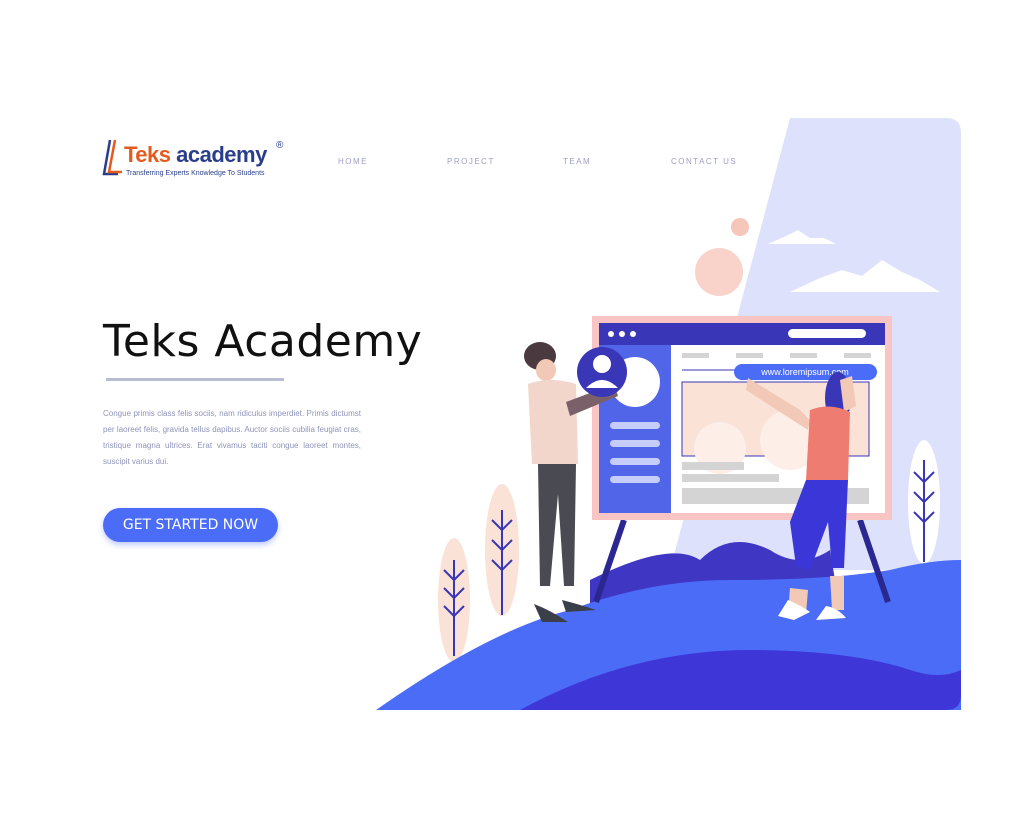 This screenshot has height=839, width=1024. I want to click on registered-mark: ®, so click(280, 145).